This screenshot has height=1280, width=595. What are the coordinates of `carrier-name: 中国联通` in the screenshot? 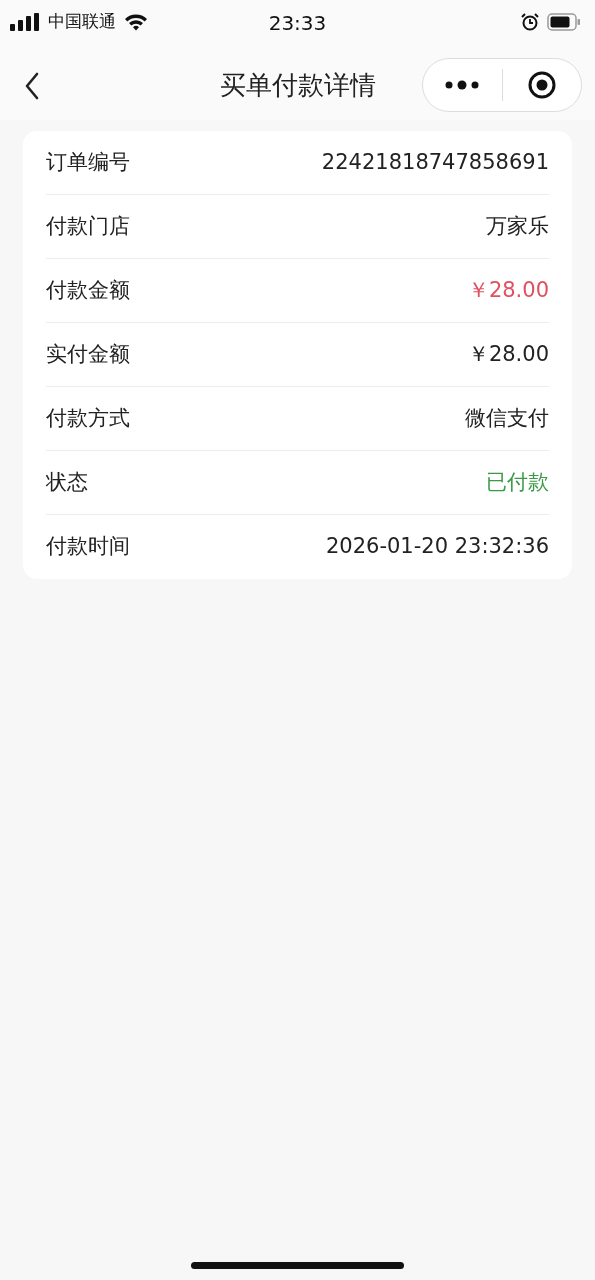 It's located at (82, 22).